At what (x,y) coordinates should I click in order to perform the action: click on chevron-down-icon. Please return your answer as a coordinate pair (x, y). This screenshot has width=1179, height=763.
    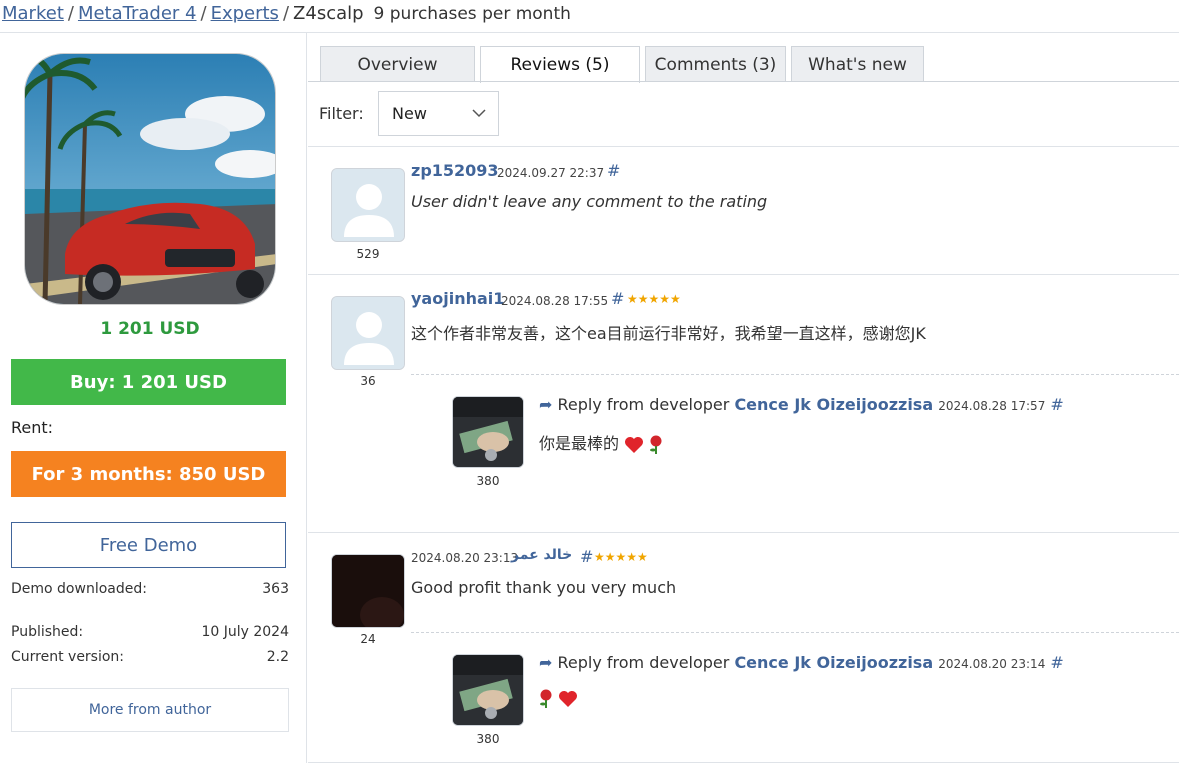
    Looking at the image, I should click on (479, 113).